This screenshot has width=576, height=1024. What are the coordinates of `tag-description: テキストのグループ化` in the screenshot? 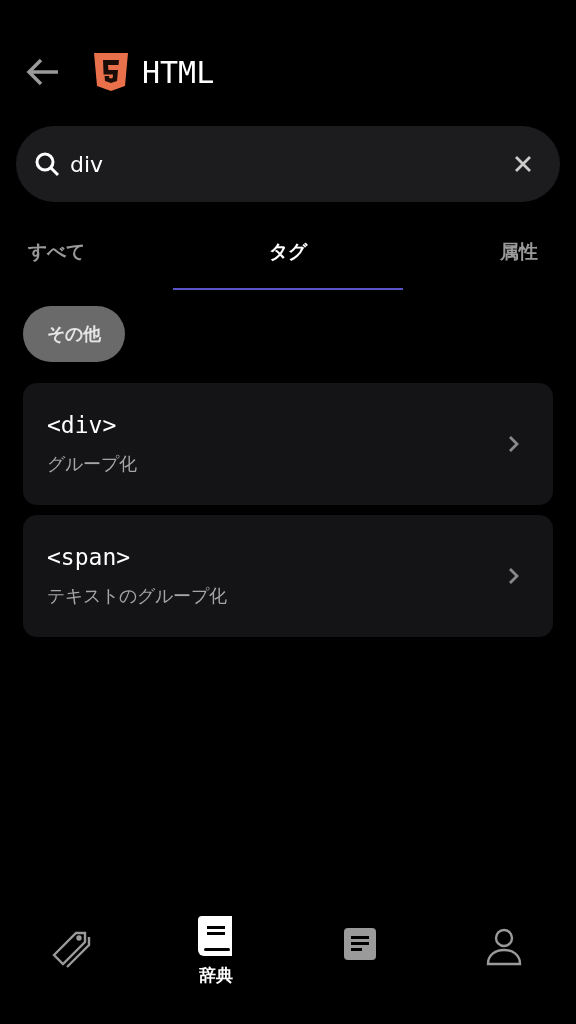 It's located at (137, 596).